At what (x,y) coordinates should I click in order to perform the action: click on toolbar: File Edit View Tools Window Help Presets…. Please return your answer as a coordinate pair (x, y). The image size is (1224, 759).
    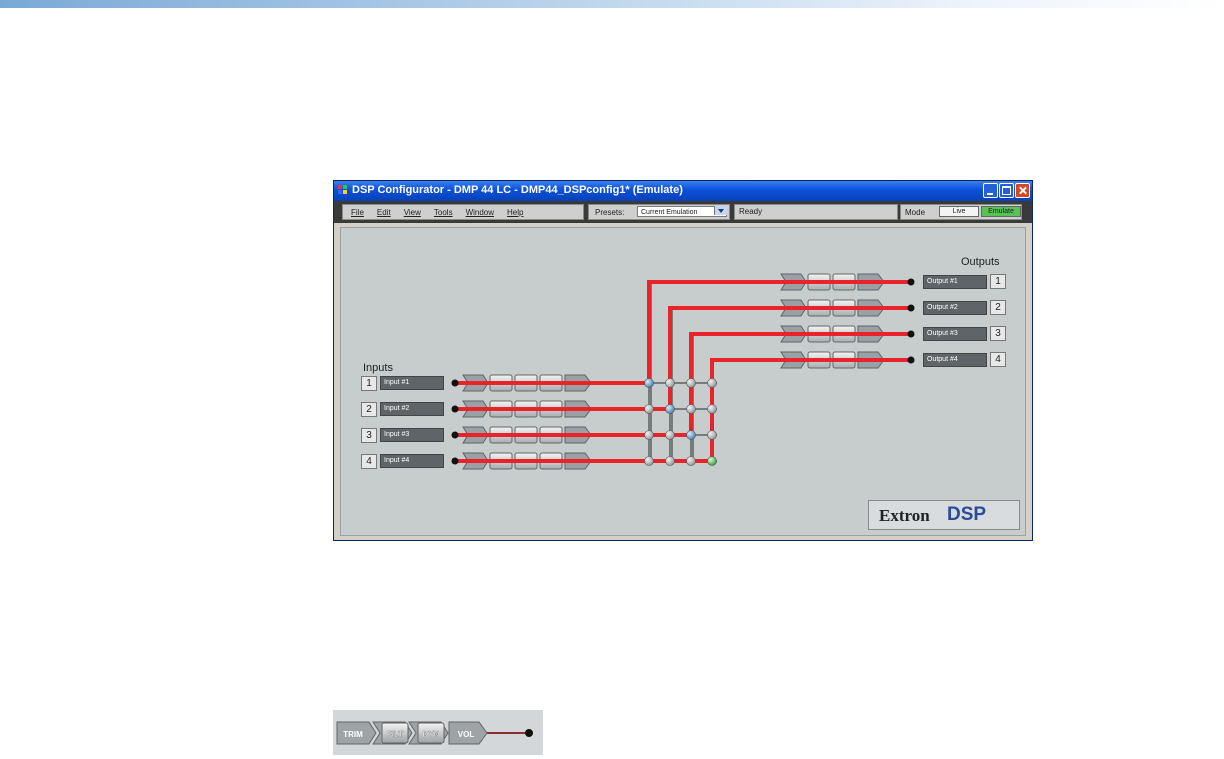
    Looking at the image, I should click on (683, 212).